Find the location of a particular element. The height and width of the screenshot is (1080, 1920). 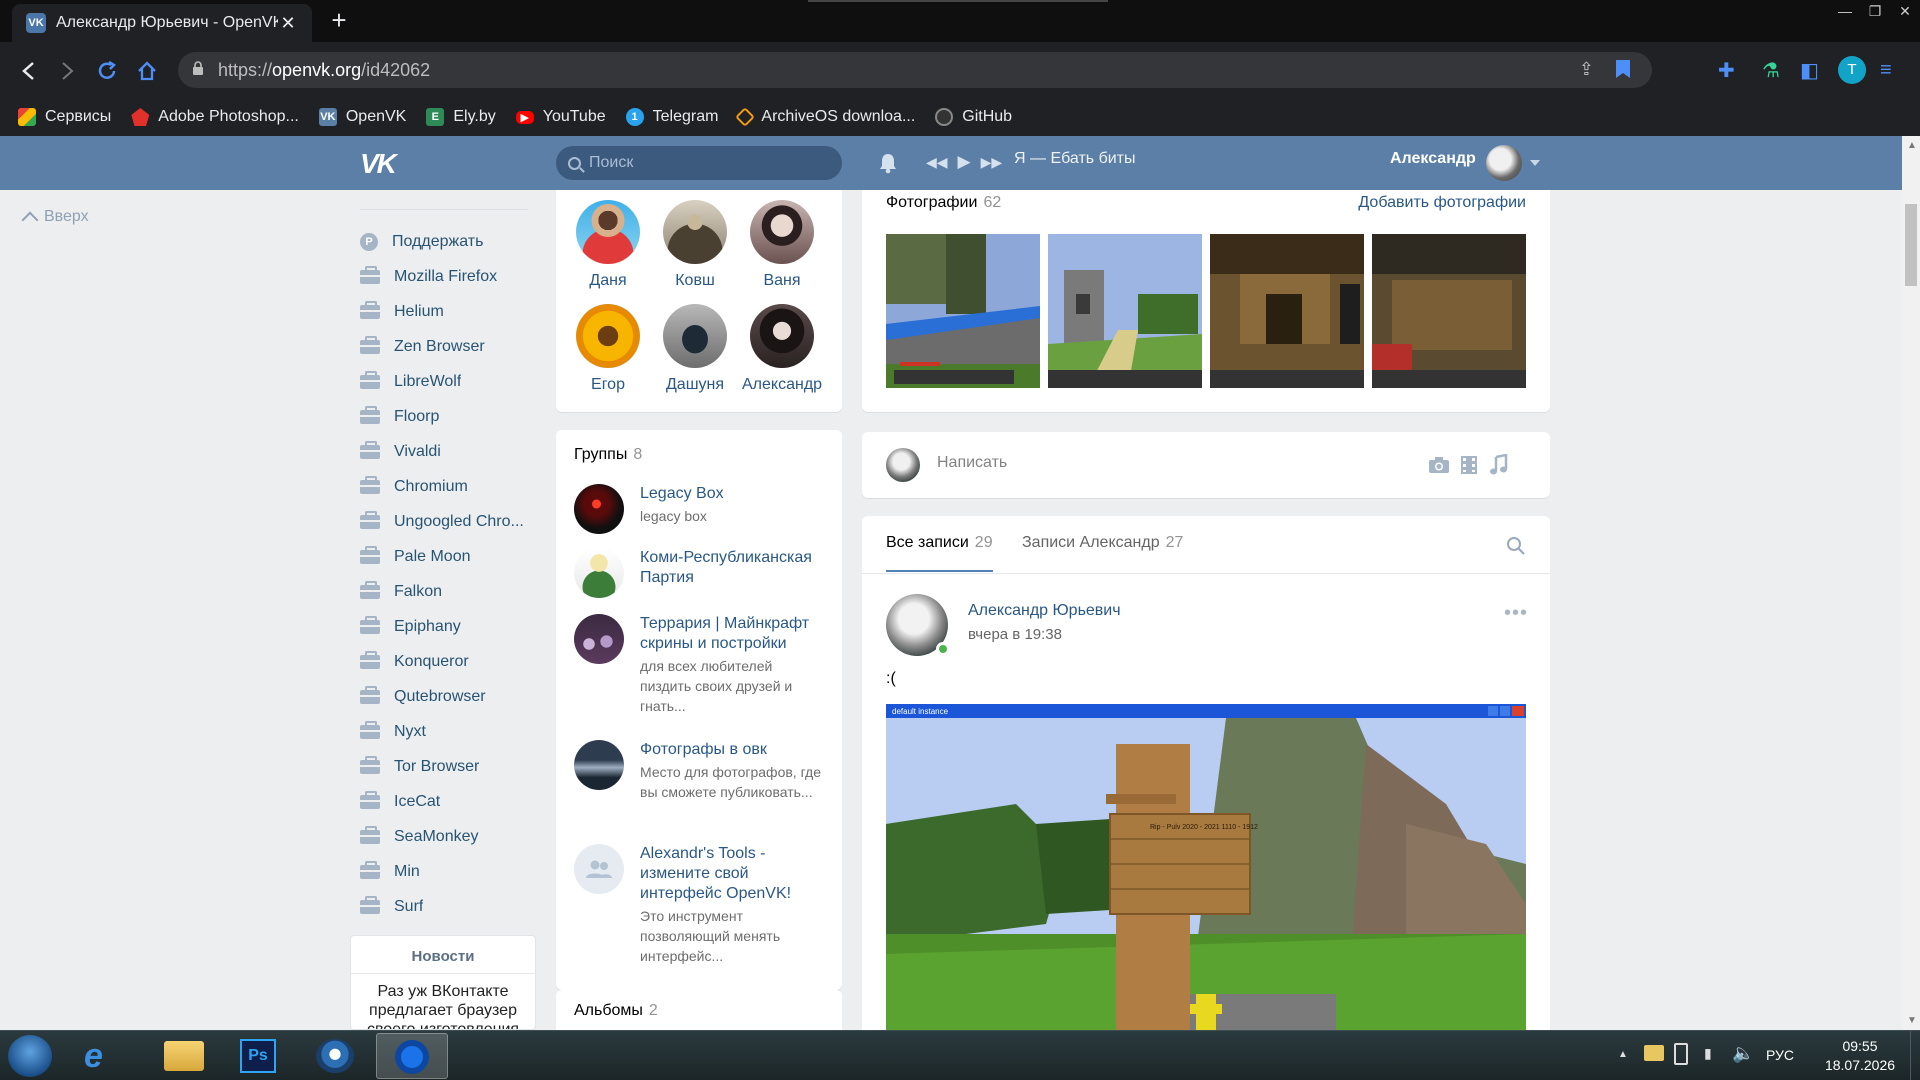

menu-icon: ≡ is located at coordinates (1886, 70).